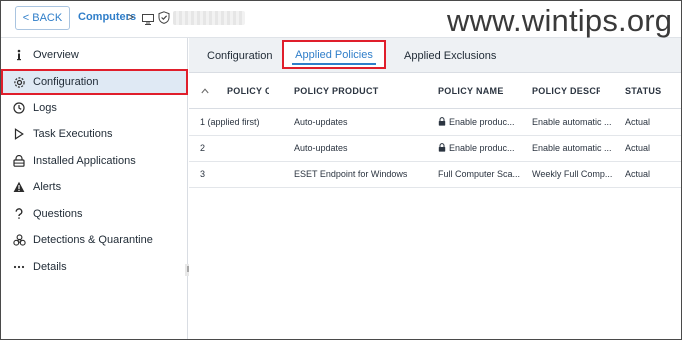  Describe the element at coordinates (203, 148) in the screenshot. I see `cell-order: 2` at that location.